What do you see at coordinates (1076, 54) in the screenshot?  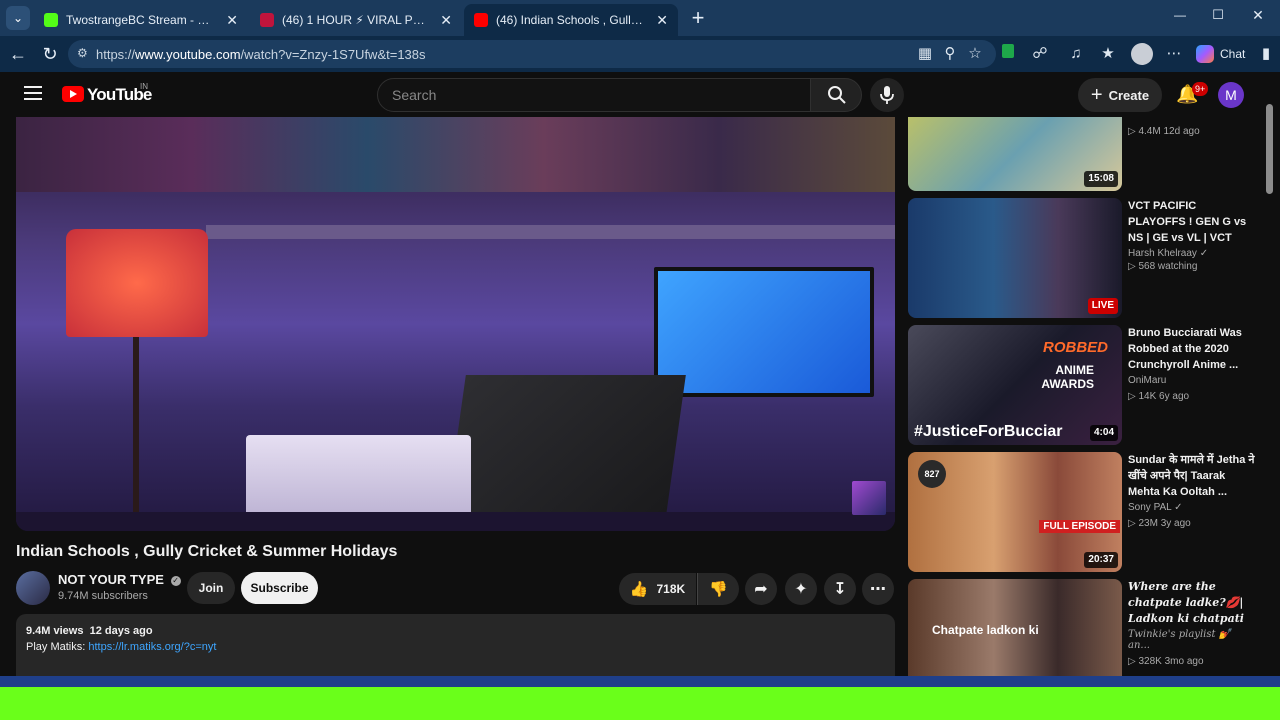 I see `media-control-icon: ♫` at bounding box center [1076, 54].